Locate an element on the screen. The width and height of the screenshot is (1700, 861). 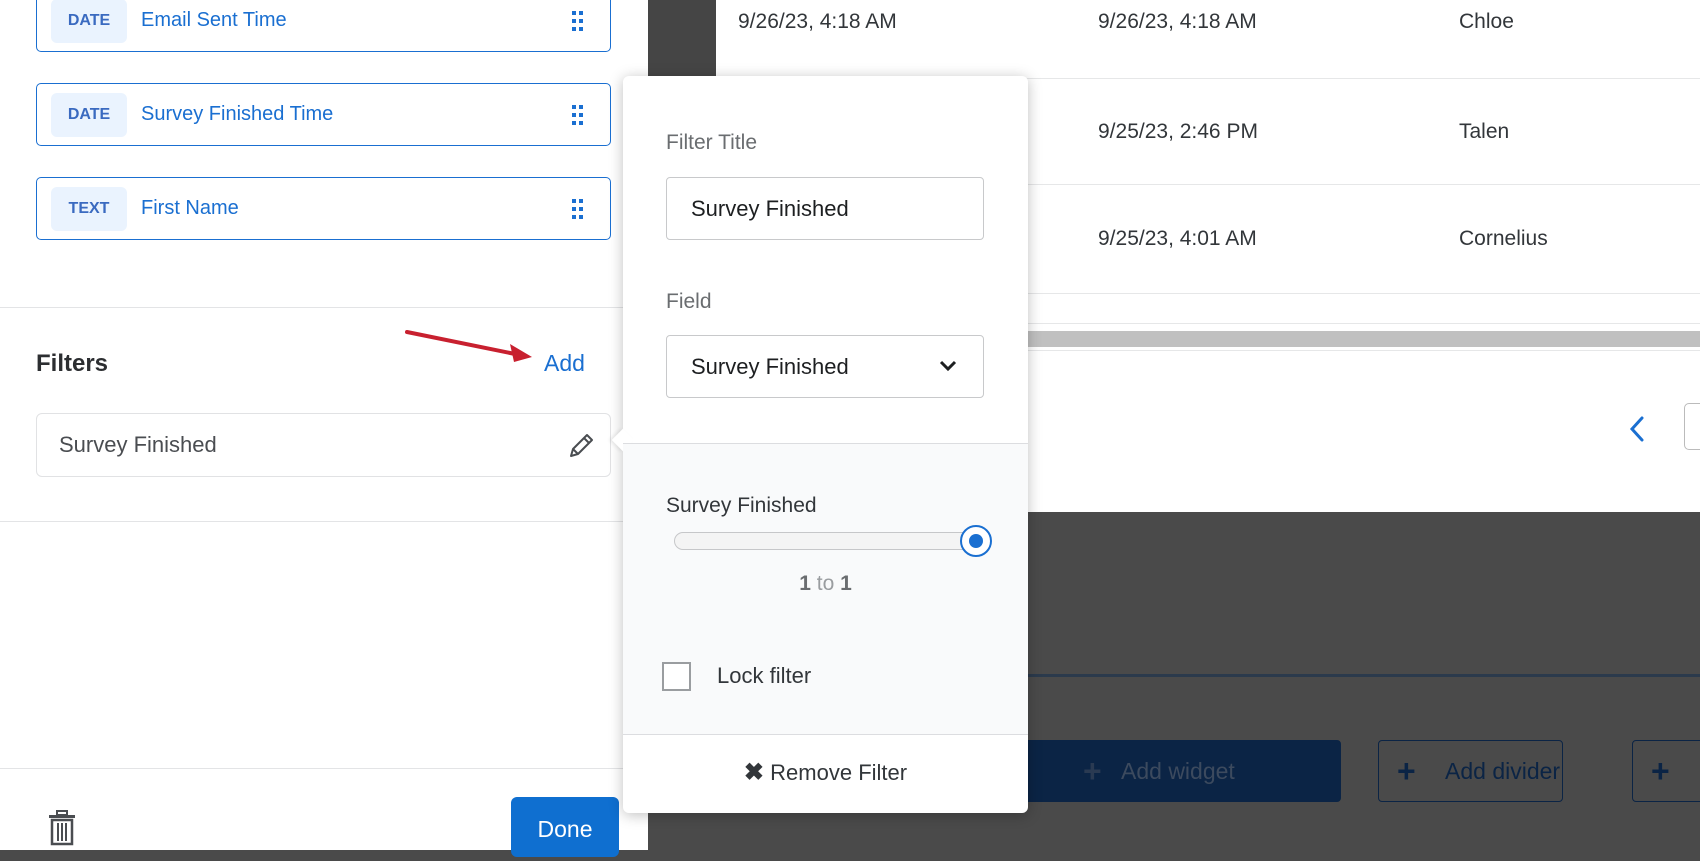
field-type-badge: TEXT is located at coordinates (89, 209).